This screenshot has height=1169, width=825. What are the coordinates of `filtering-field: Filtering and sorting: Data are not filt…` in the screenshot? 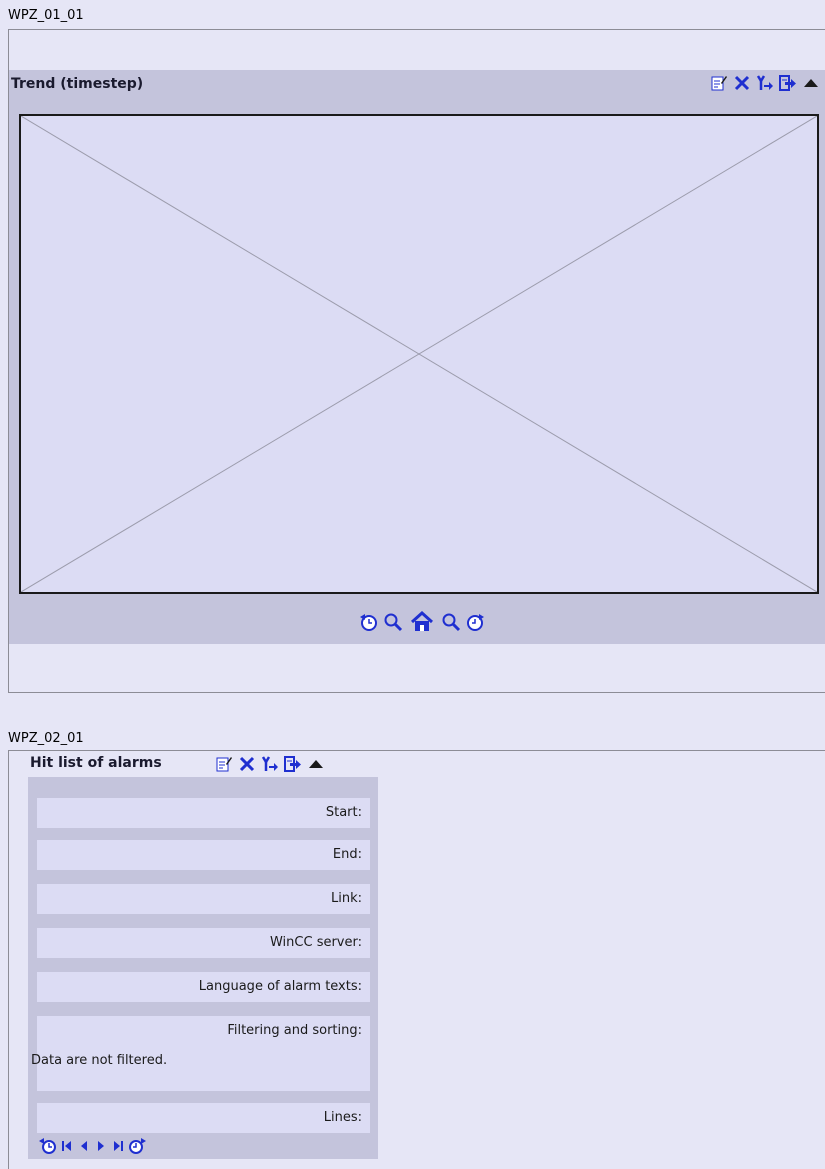 It's located at (200, 1053).